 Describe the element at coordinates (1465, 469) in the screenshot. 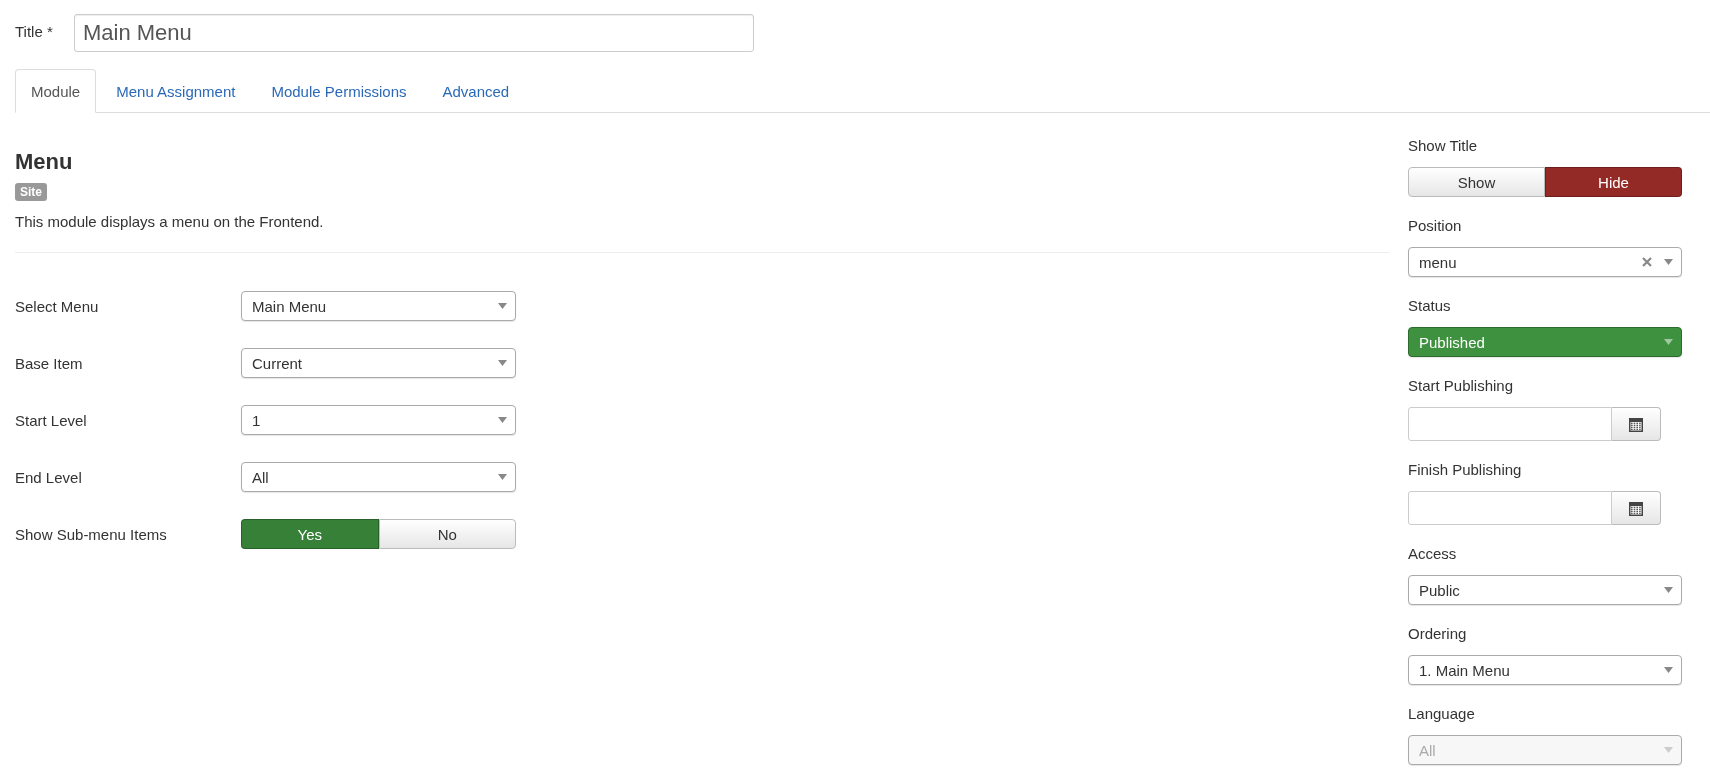

I see `field-label: Finish Publishing` at that location.